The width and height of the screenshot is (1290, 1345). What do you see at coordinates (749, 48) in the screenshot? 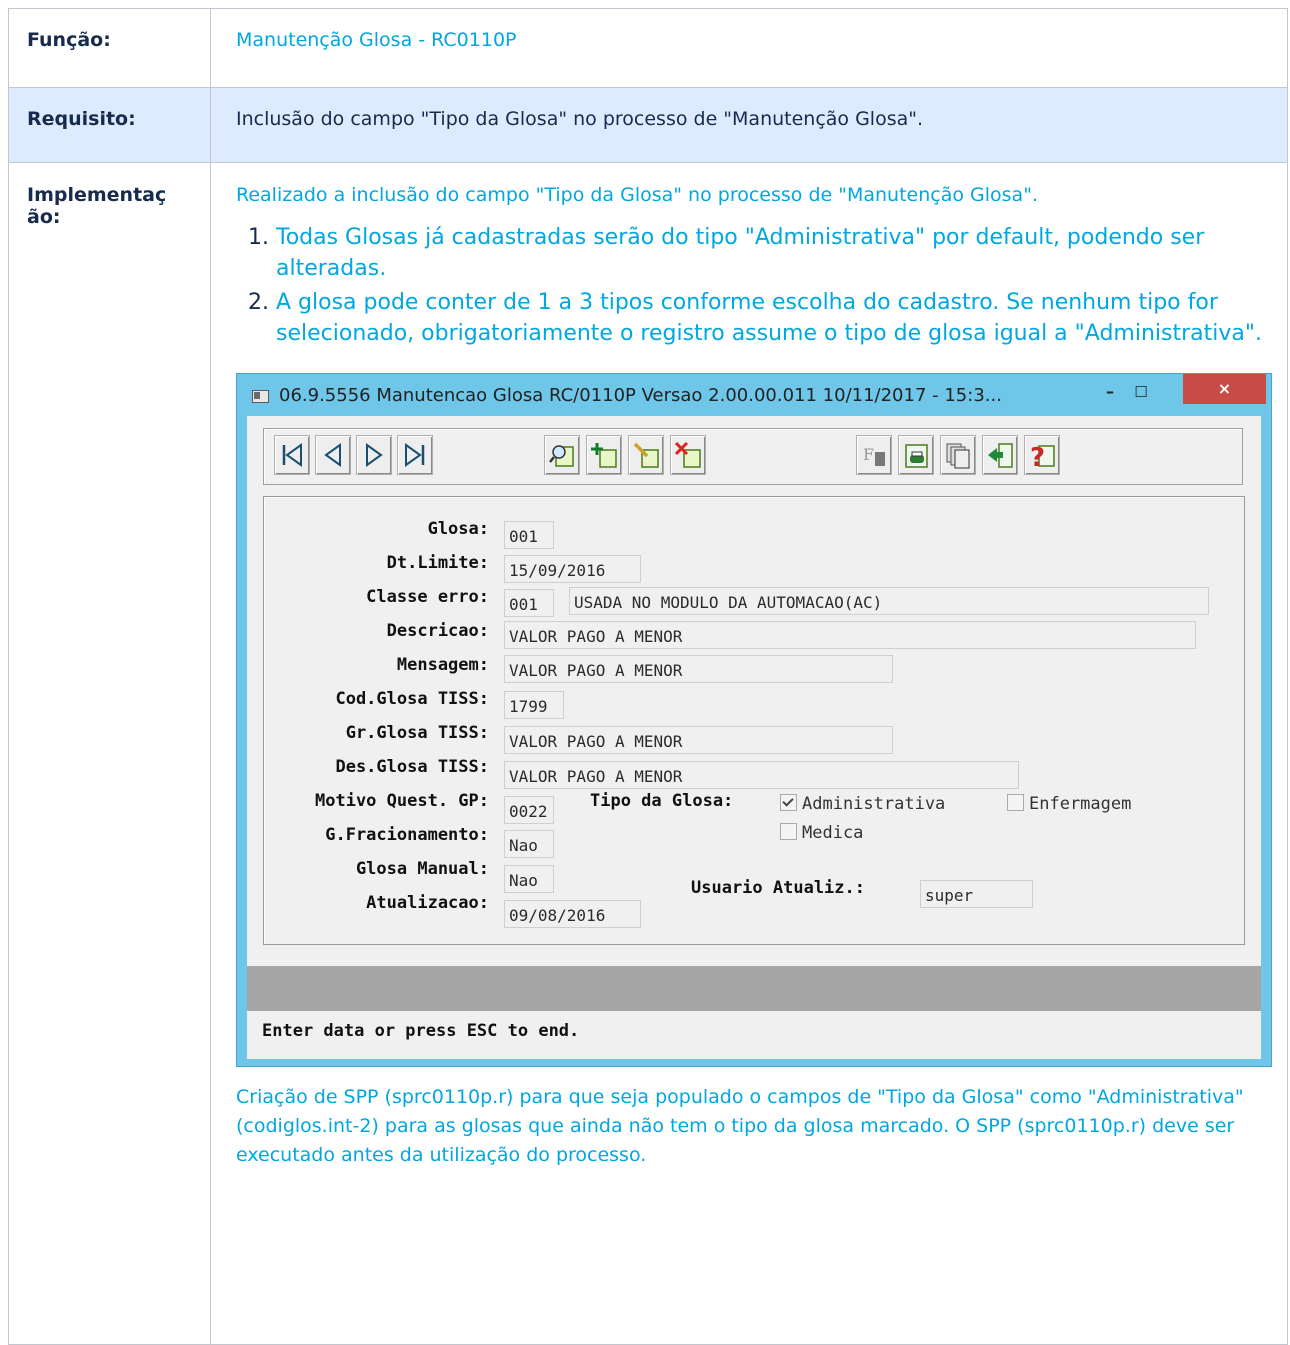
I see `funcao-value: Manutenção Glosa - RC0110P` at bounding box center [749, 48].